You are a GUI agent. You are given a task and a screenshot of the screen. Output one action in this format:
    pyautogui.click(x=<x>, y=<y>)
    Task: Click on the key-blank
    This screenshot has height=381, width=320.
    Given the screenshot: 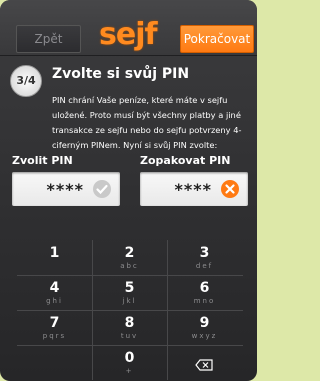 What is the action you would take?
    pyautogui.click(x=54, y=362)
    